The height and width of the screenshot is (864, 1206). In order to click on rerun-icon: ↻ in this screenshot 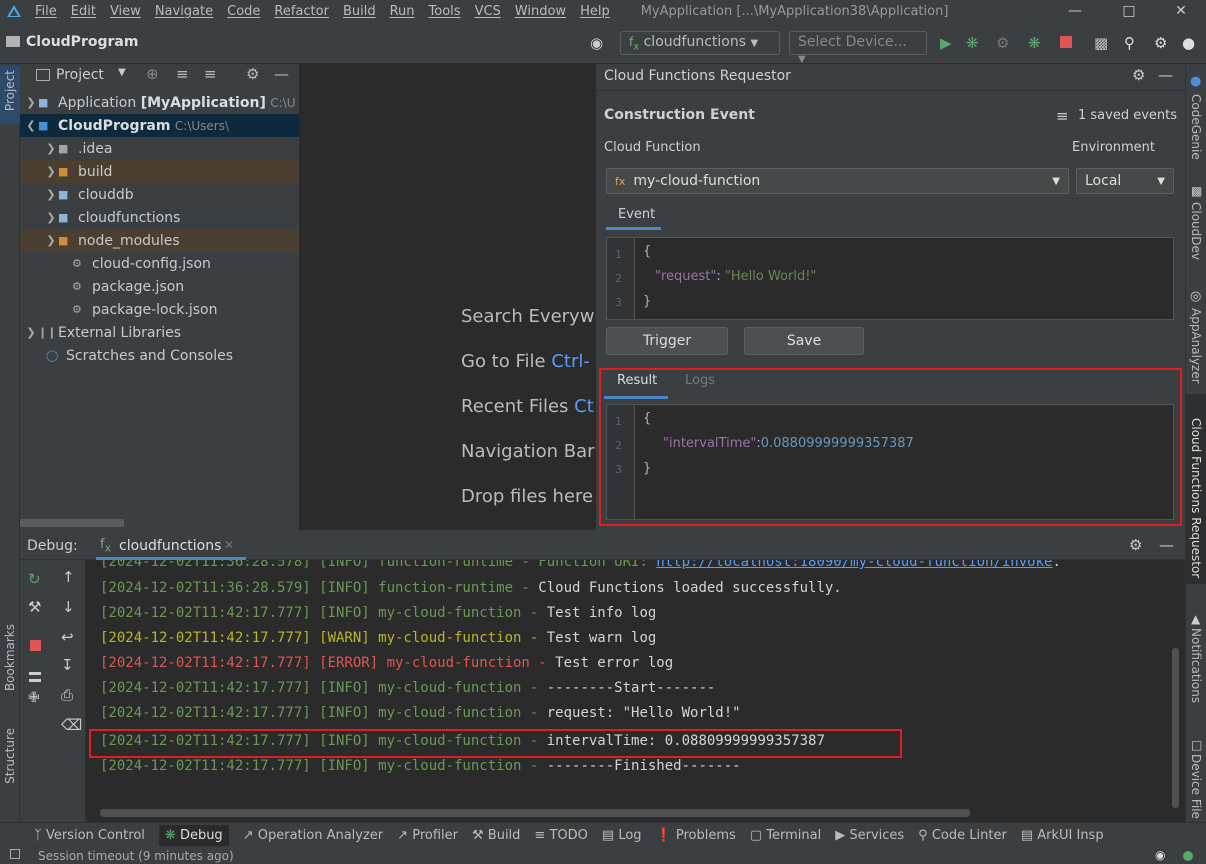, I will do `click(34, 579)`.